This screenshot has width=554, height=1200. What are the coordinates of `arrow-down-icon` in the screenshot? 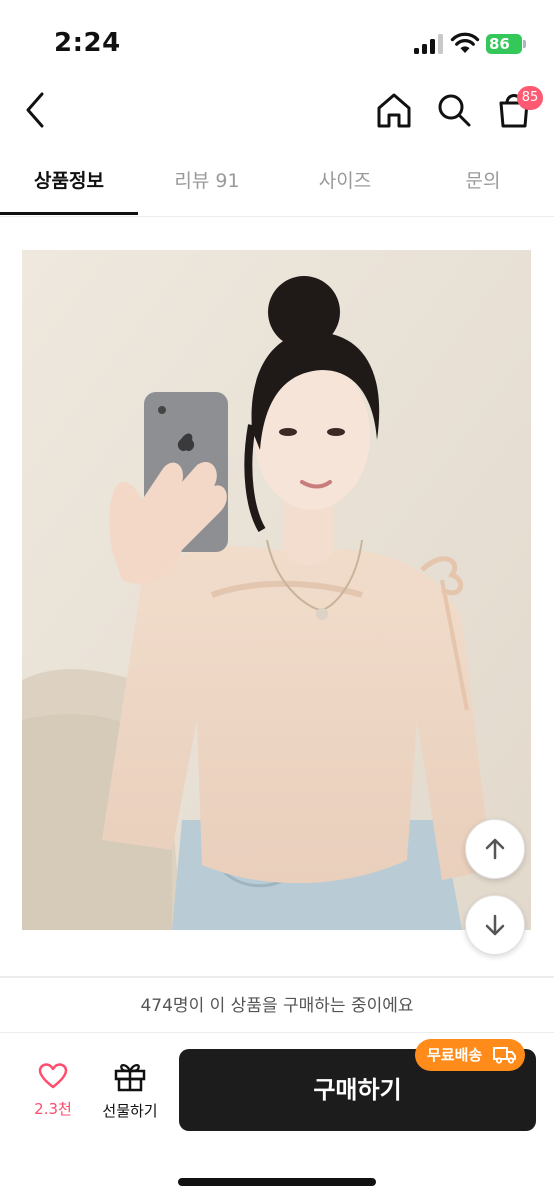 It's located at (495, 925).